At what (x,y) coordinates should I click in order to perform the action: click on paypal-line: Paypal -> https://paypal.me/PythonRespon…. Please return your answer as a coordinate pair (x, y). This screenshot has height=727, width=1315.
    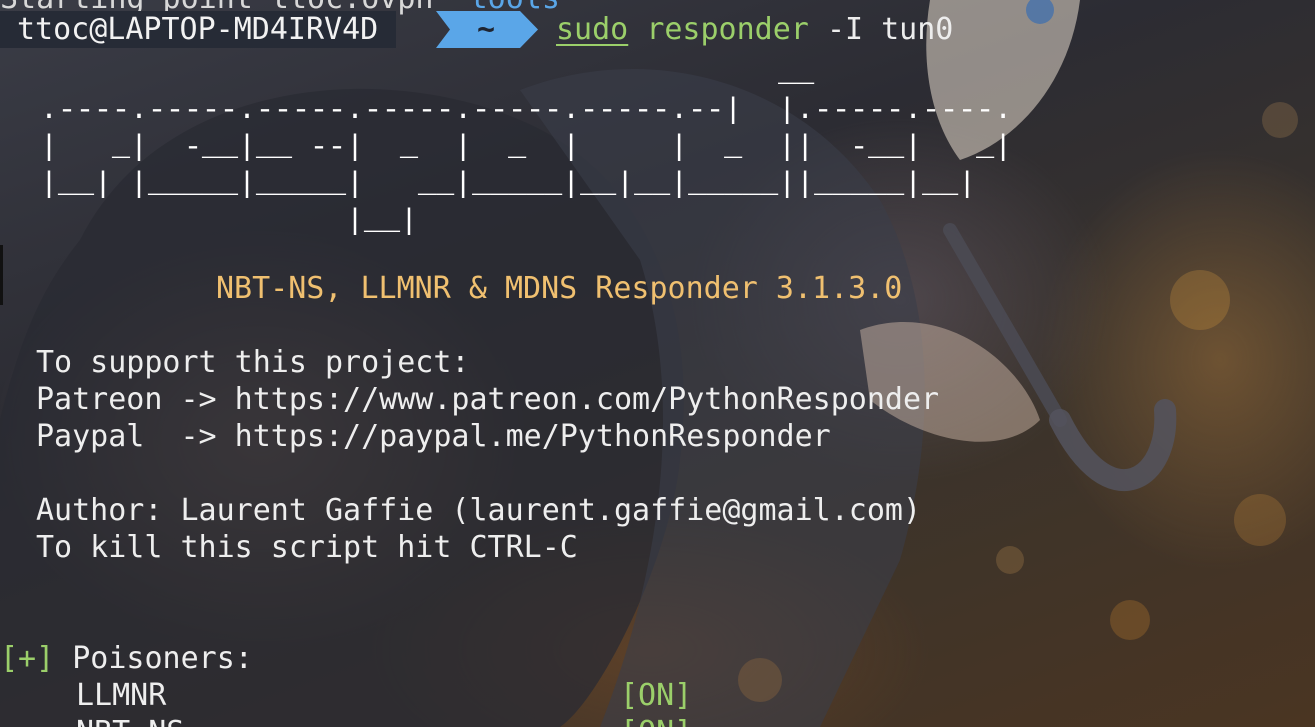
    Looking at the image, I should click on (433, 436).